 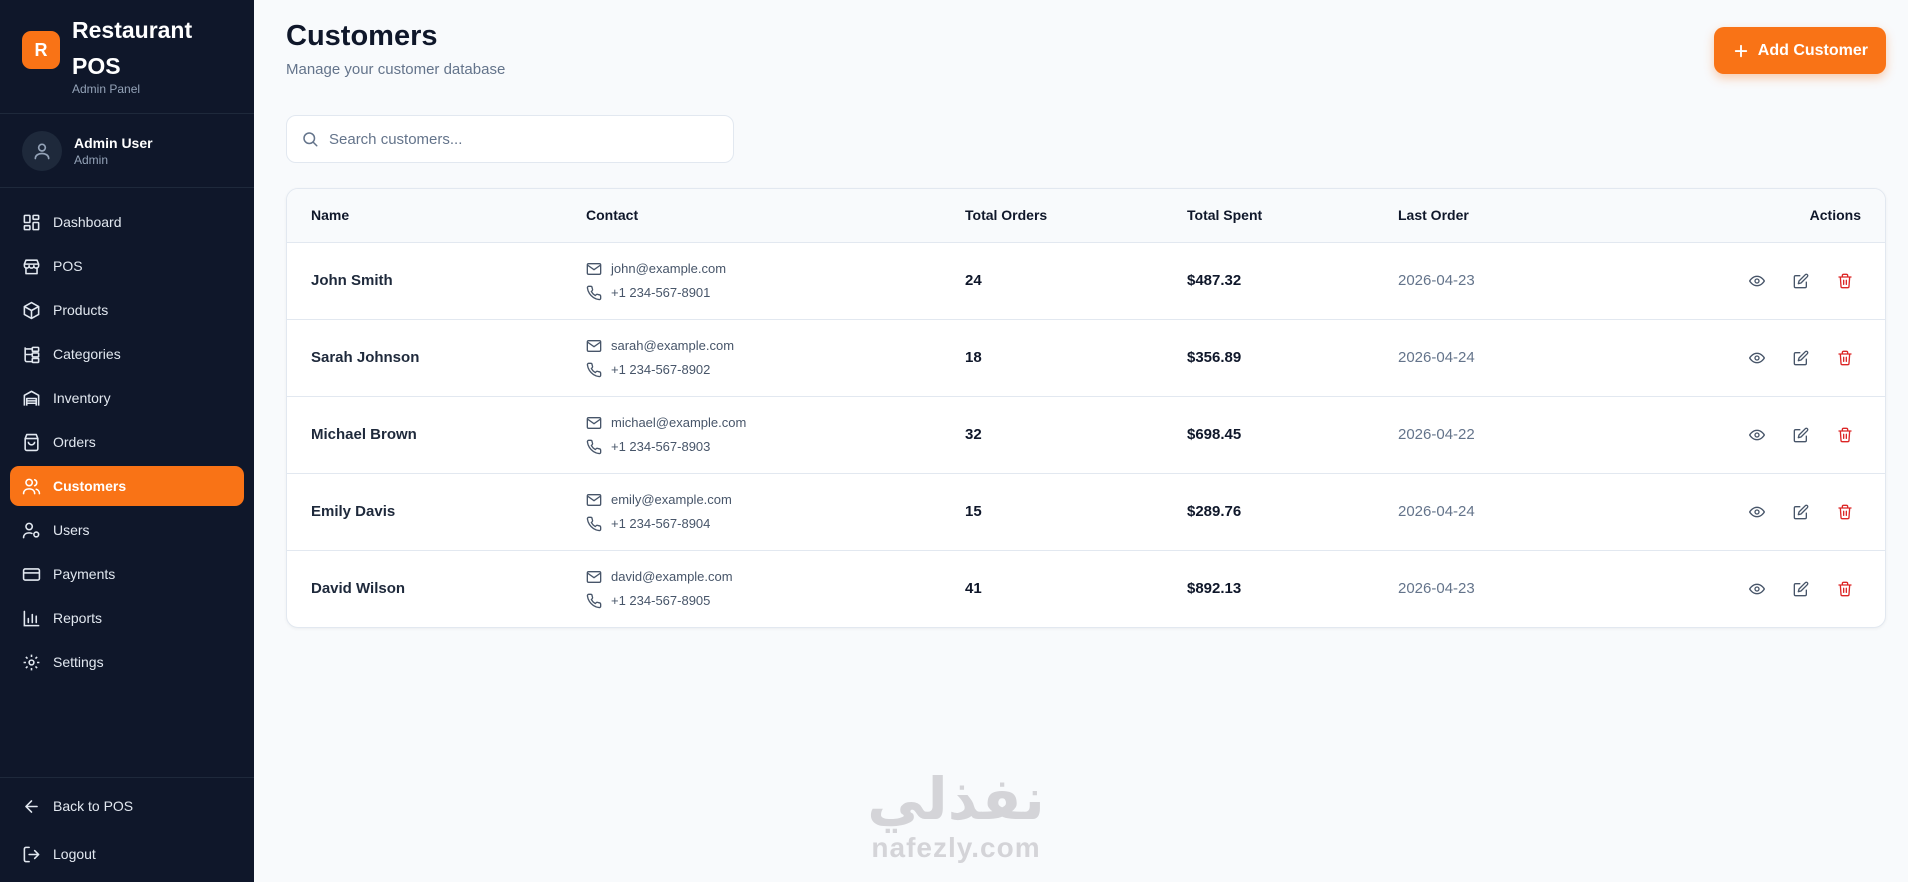 I want to click on shopping-bag-icon, so click(x=31, y=442).